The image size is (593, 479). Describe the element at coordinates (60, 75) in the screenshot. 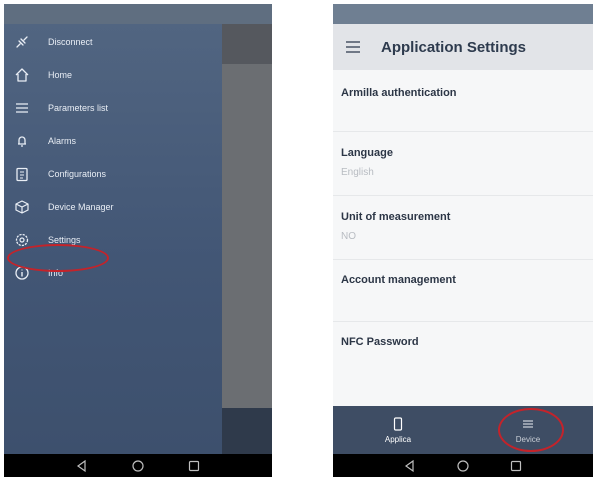

I see `menu-item-label: Home` at that location.